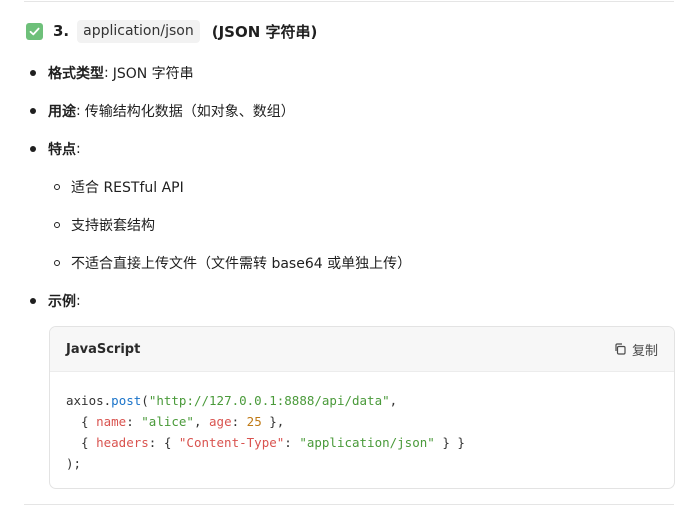 Image resolution: width=678 pixels, height=517 pixels. I want to click on item-text: 传输结构化数据（如对象、数组）, so click(189, 112).